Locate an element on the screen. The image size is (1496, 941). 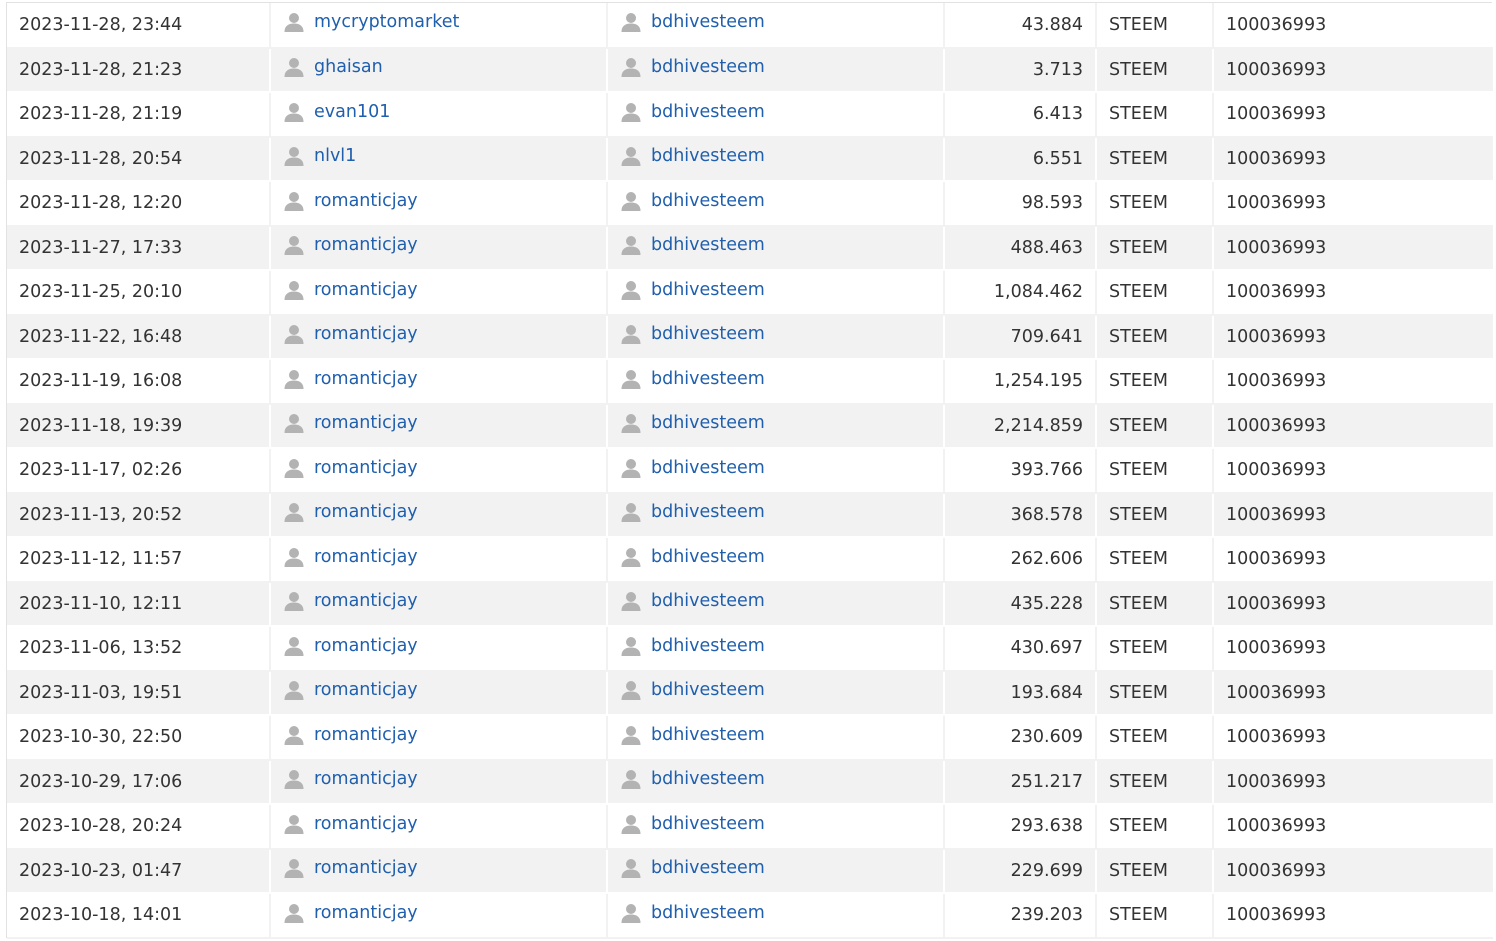
transfer-date: 2023-11-18, 19:39 is located at coordinates (101, 425).